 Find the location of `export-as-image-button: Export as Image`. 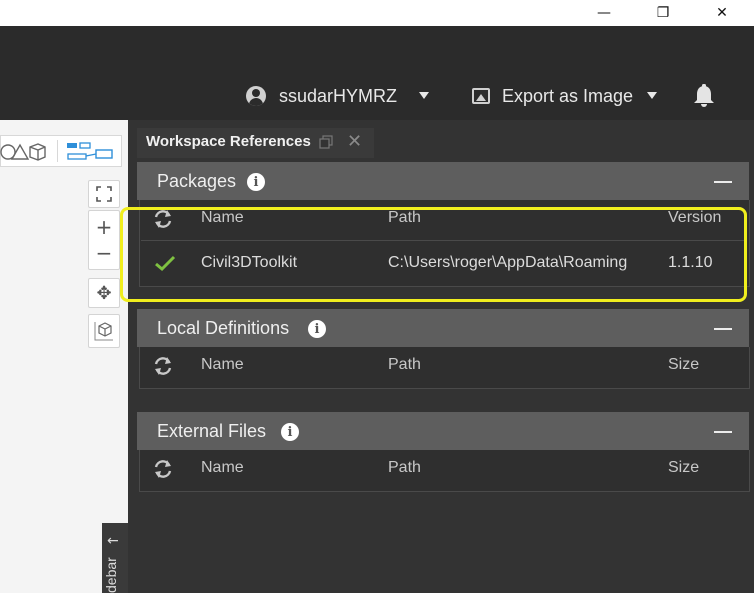

export-as-image-button: Export as Image is located at coordinates (565, 96).